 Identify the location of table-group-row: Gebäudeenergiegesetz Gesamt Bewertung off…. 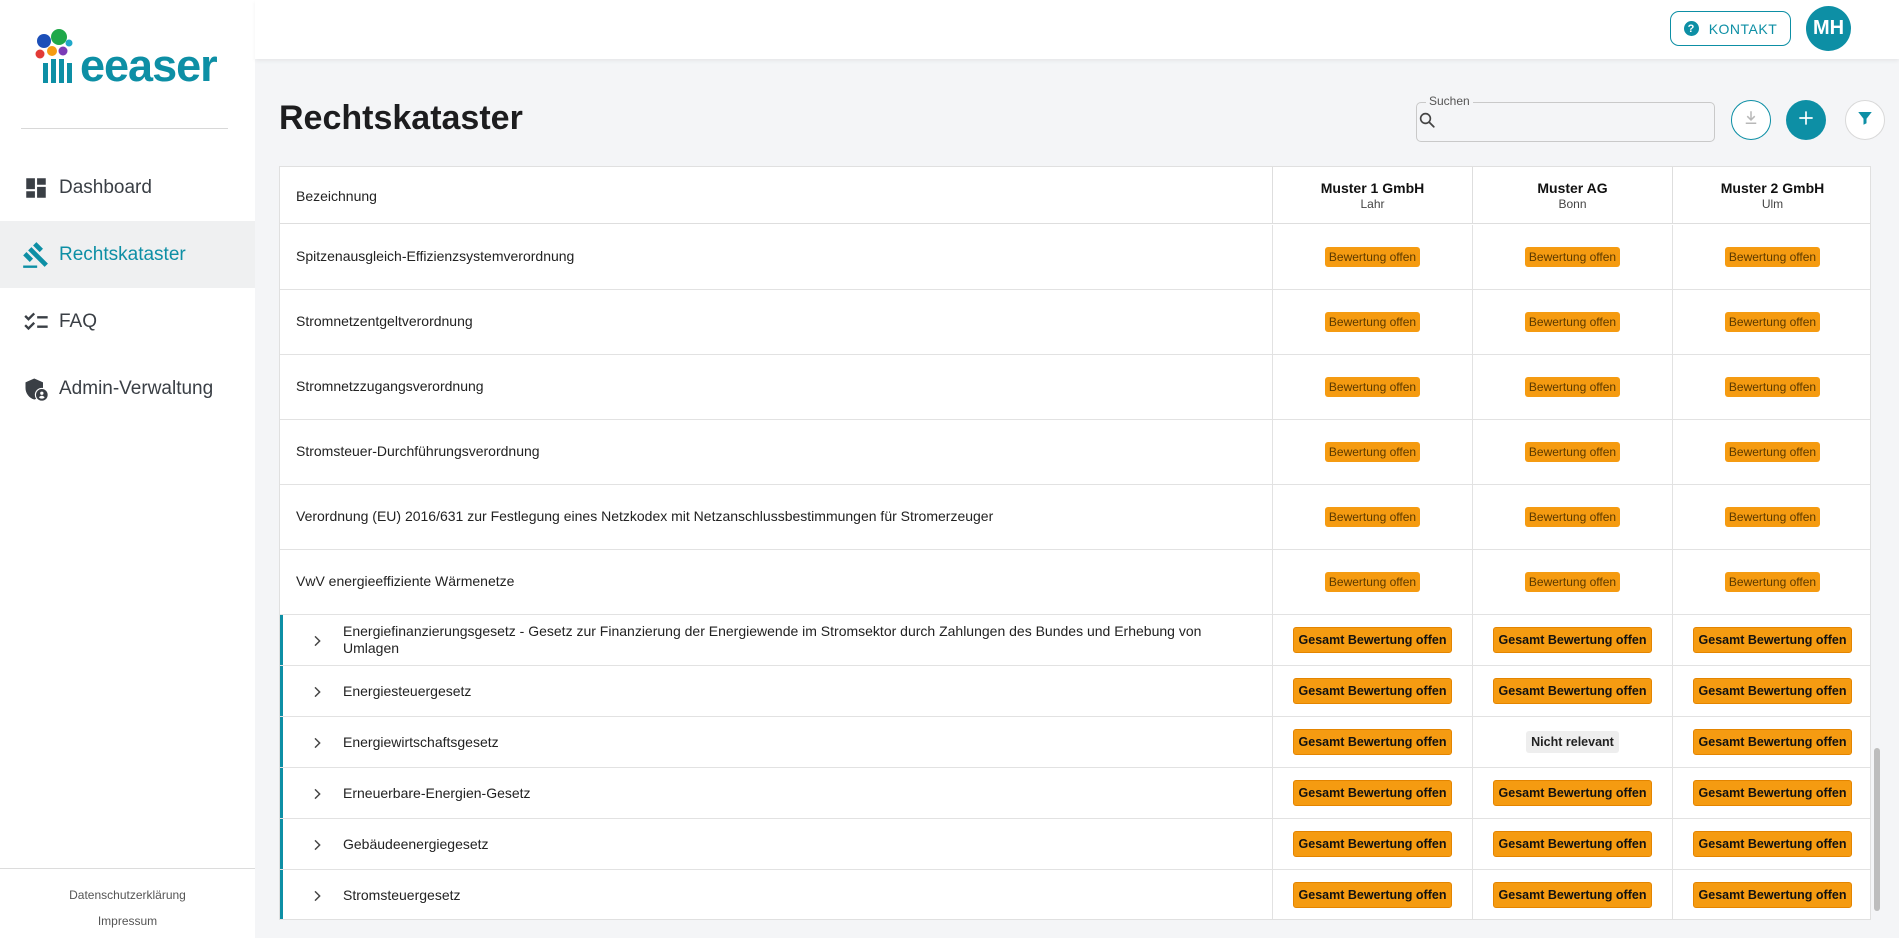
(1075, 844).